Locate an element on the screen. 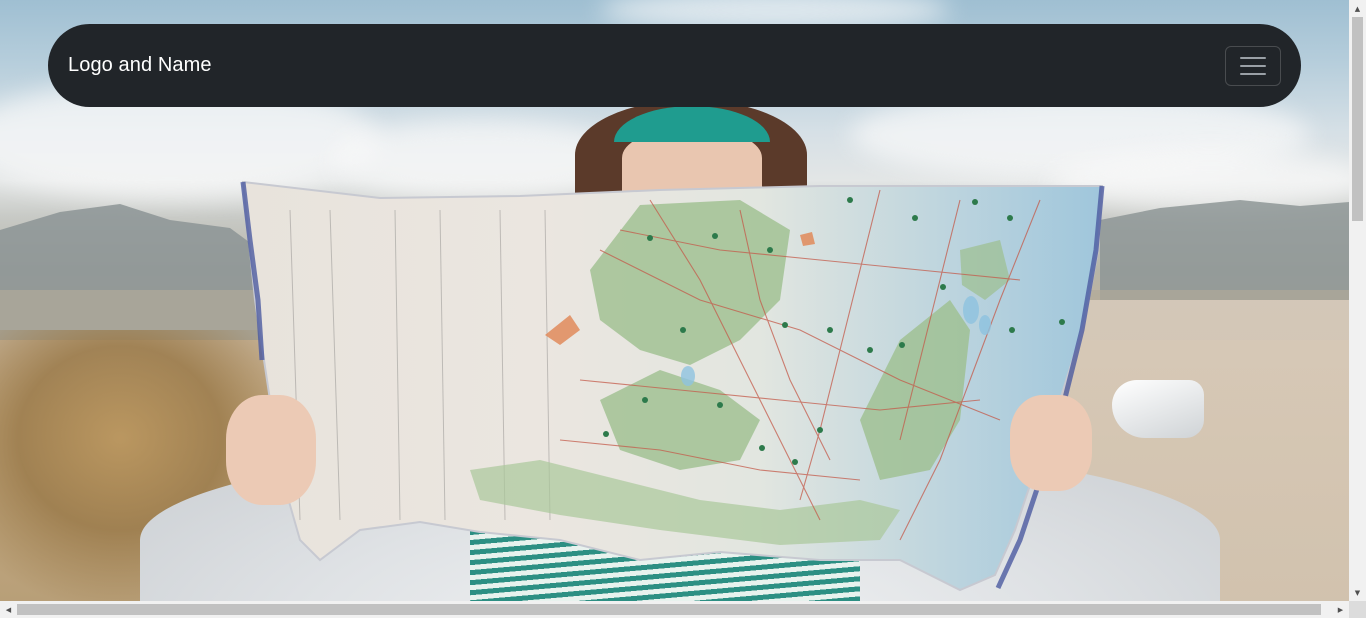  left-hand is located at coordinates (271, 450).